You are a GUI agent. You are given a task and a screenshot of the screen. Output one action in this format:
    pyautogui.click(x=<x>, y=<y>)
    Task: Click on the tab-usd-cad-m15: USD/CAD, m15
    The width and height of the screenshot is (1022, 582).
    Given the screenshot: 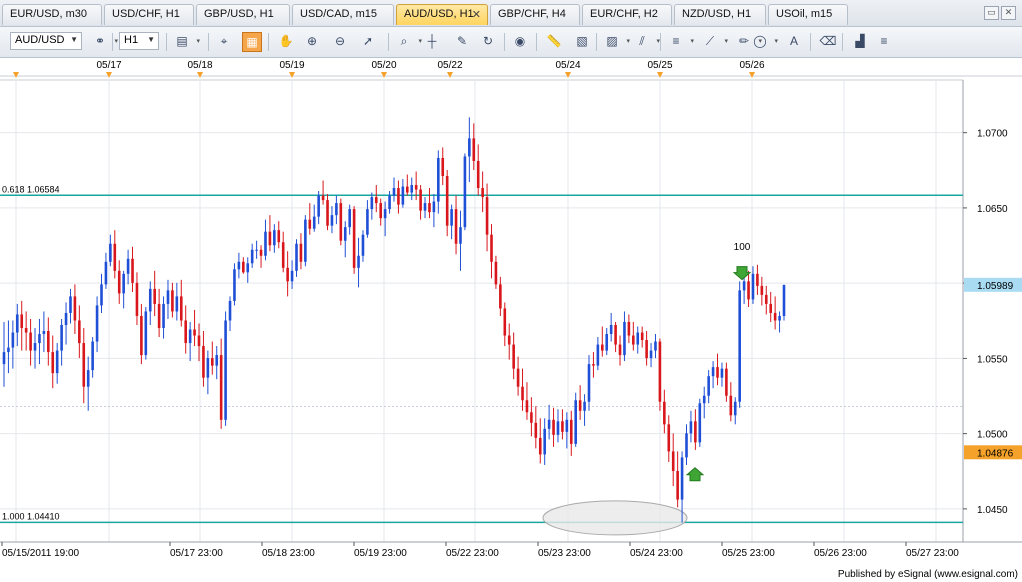 What is the action you would take?
    pyautogui.click(x=343, y=14)
    